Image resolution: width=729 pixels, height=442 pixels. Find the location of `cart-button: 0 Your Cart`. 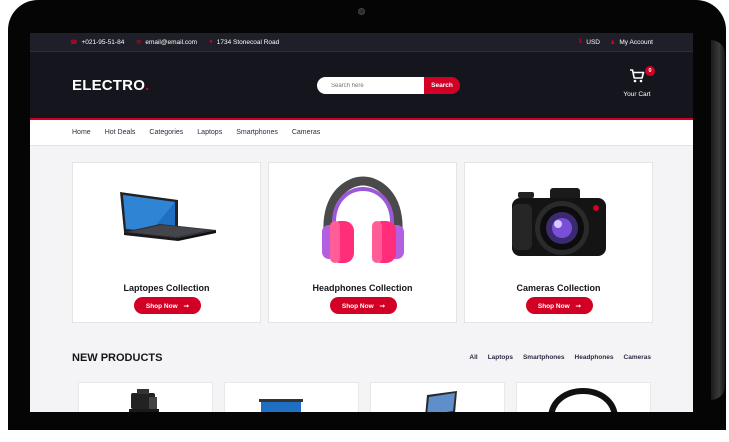

cart-button: 0 Your Cart is located at coordinates (637, 82).